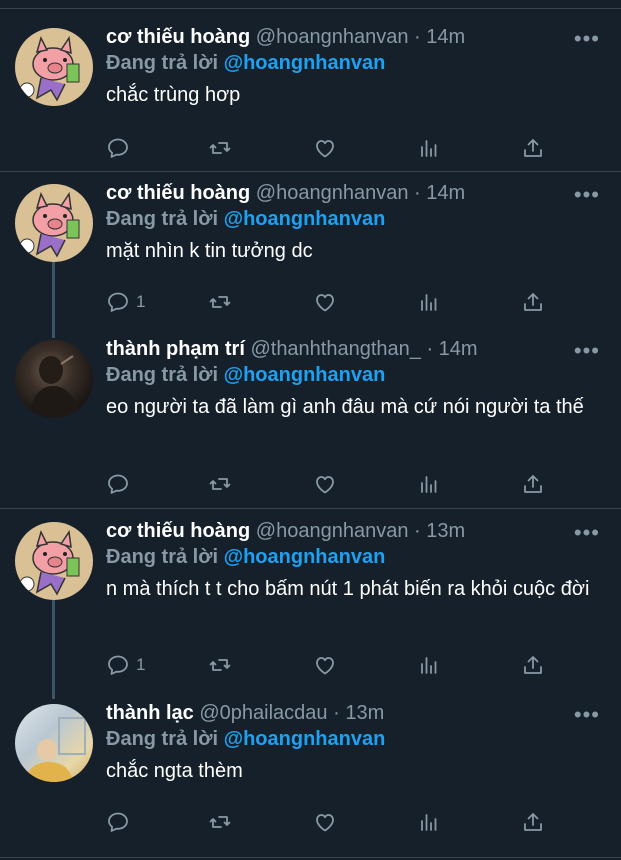 The width and height of the screenshot is (621, 860). I want to click on tweet-text: mặt nhìn k tin tưởng dc, so click(209, 251).